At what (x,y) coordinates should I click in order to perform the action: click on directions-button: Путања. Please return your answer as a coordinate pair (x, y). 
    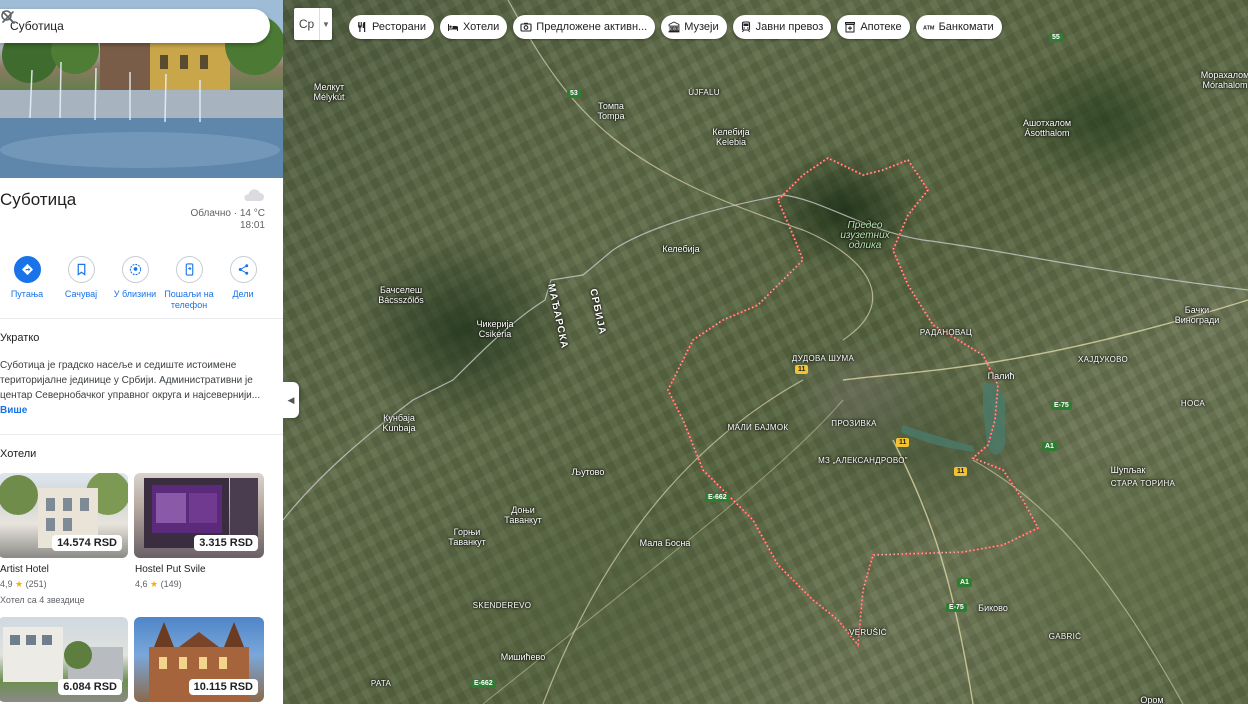
    Looking at the image, I should click on (27, 283).